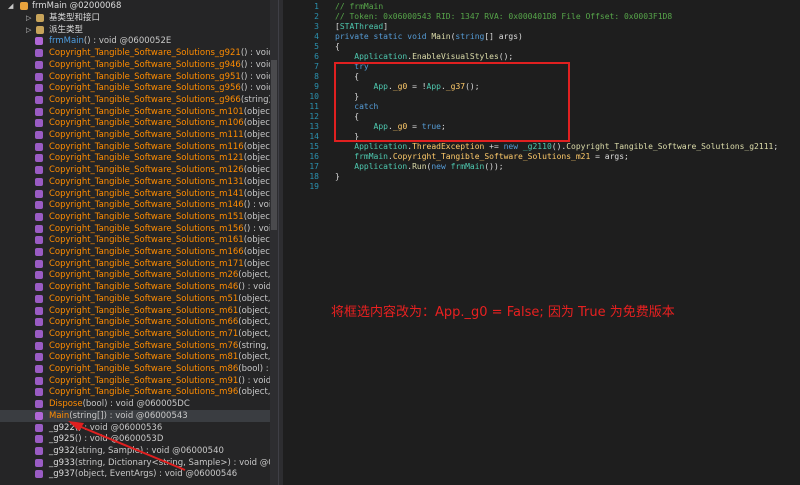 Image resolution: width=800 pixels, height=485 pixels. What do you see at coordinates (149, 450) in the screenshot?
I see `member-signature: (string, Sample) : void @06000540` at bounding box center [149, 450].